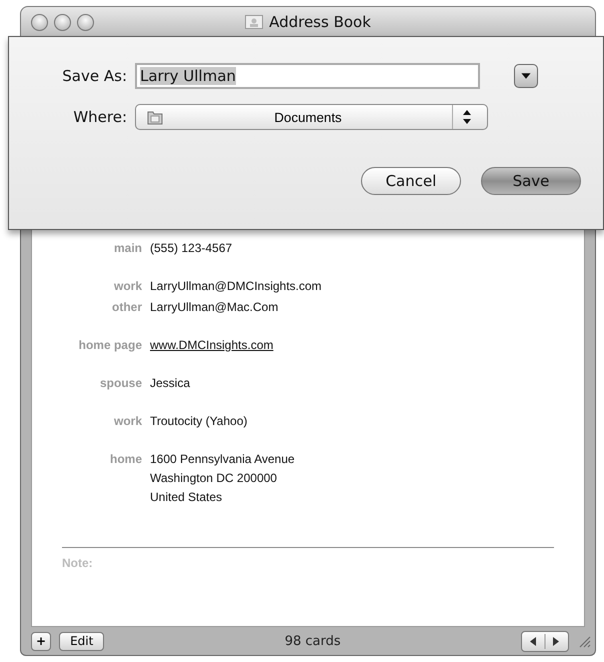 This screenshot has height=662, width=604. I want to click on field-value: Washington DC 200000, so click(214, 478).